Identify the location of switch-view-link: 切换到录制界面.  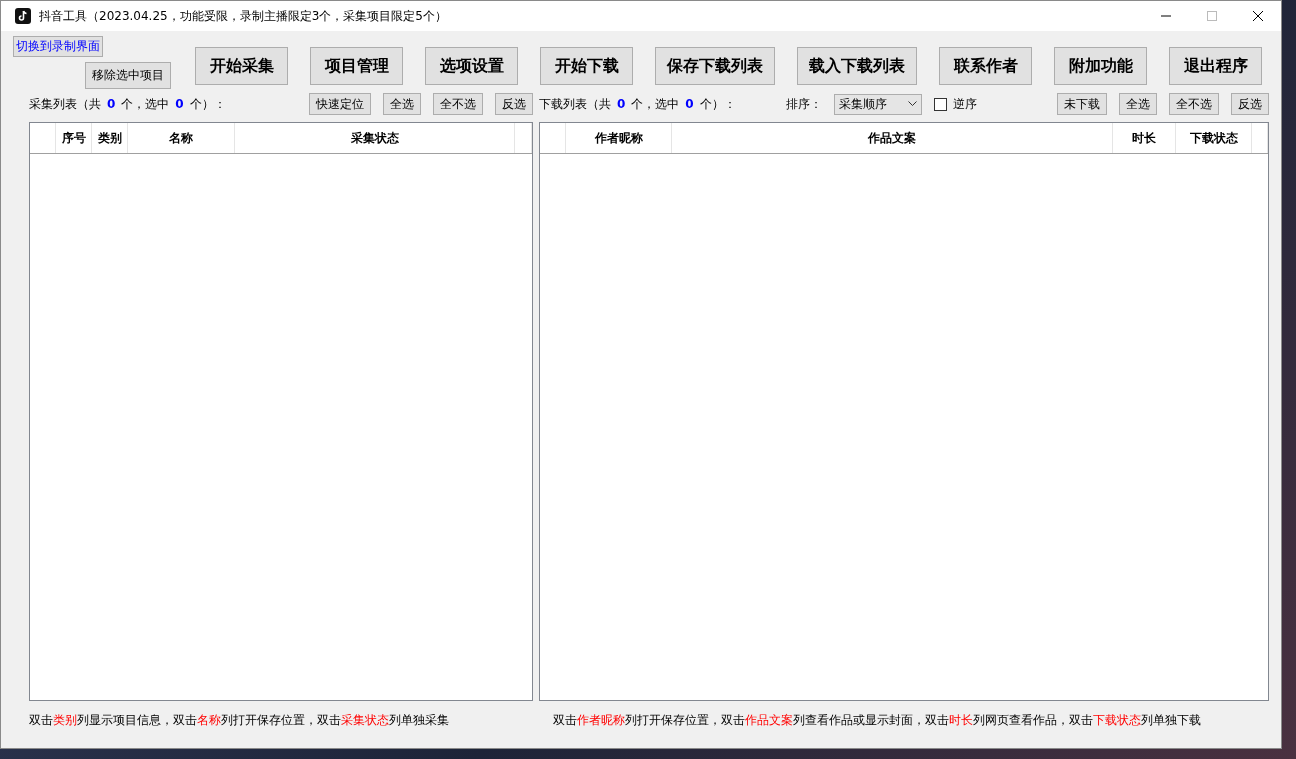
(58, 46).